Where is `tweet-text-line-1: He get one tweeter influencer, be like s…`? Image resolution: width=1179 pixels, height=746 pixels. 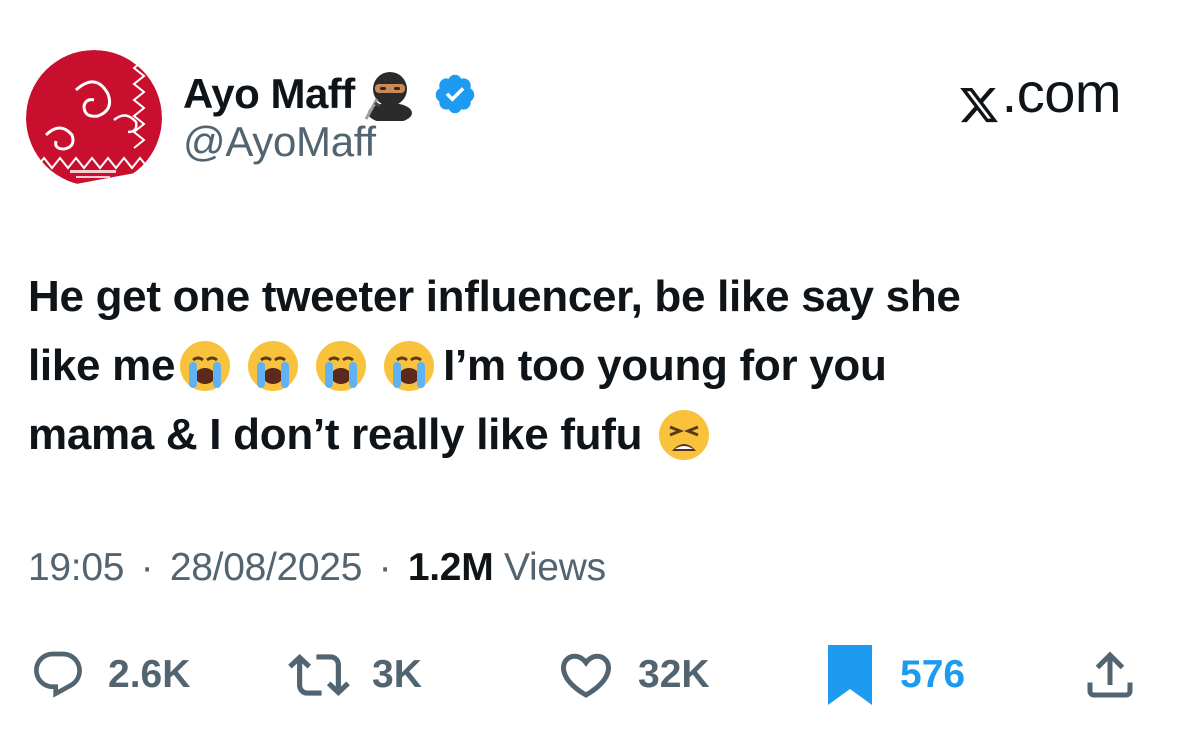
tweet-text-line-1: He get one tweeter influencer, be like s… is located at coordinates (494, 296).